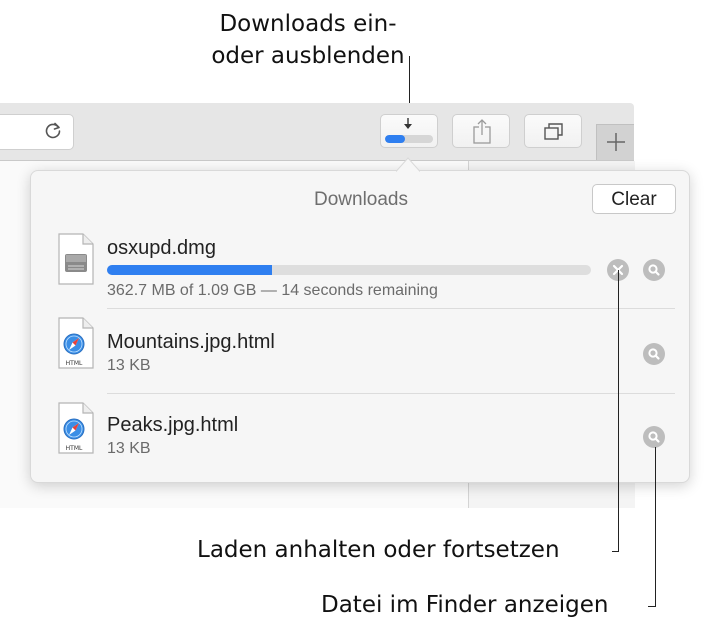  What do you see at coordinates (378, 550) in the screenshot?
I see `callout-pause-resume: Laden anhalten oder fortsetzen` at bounding box center [378, 550].